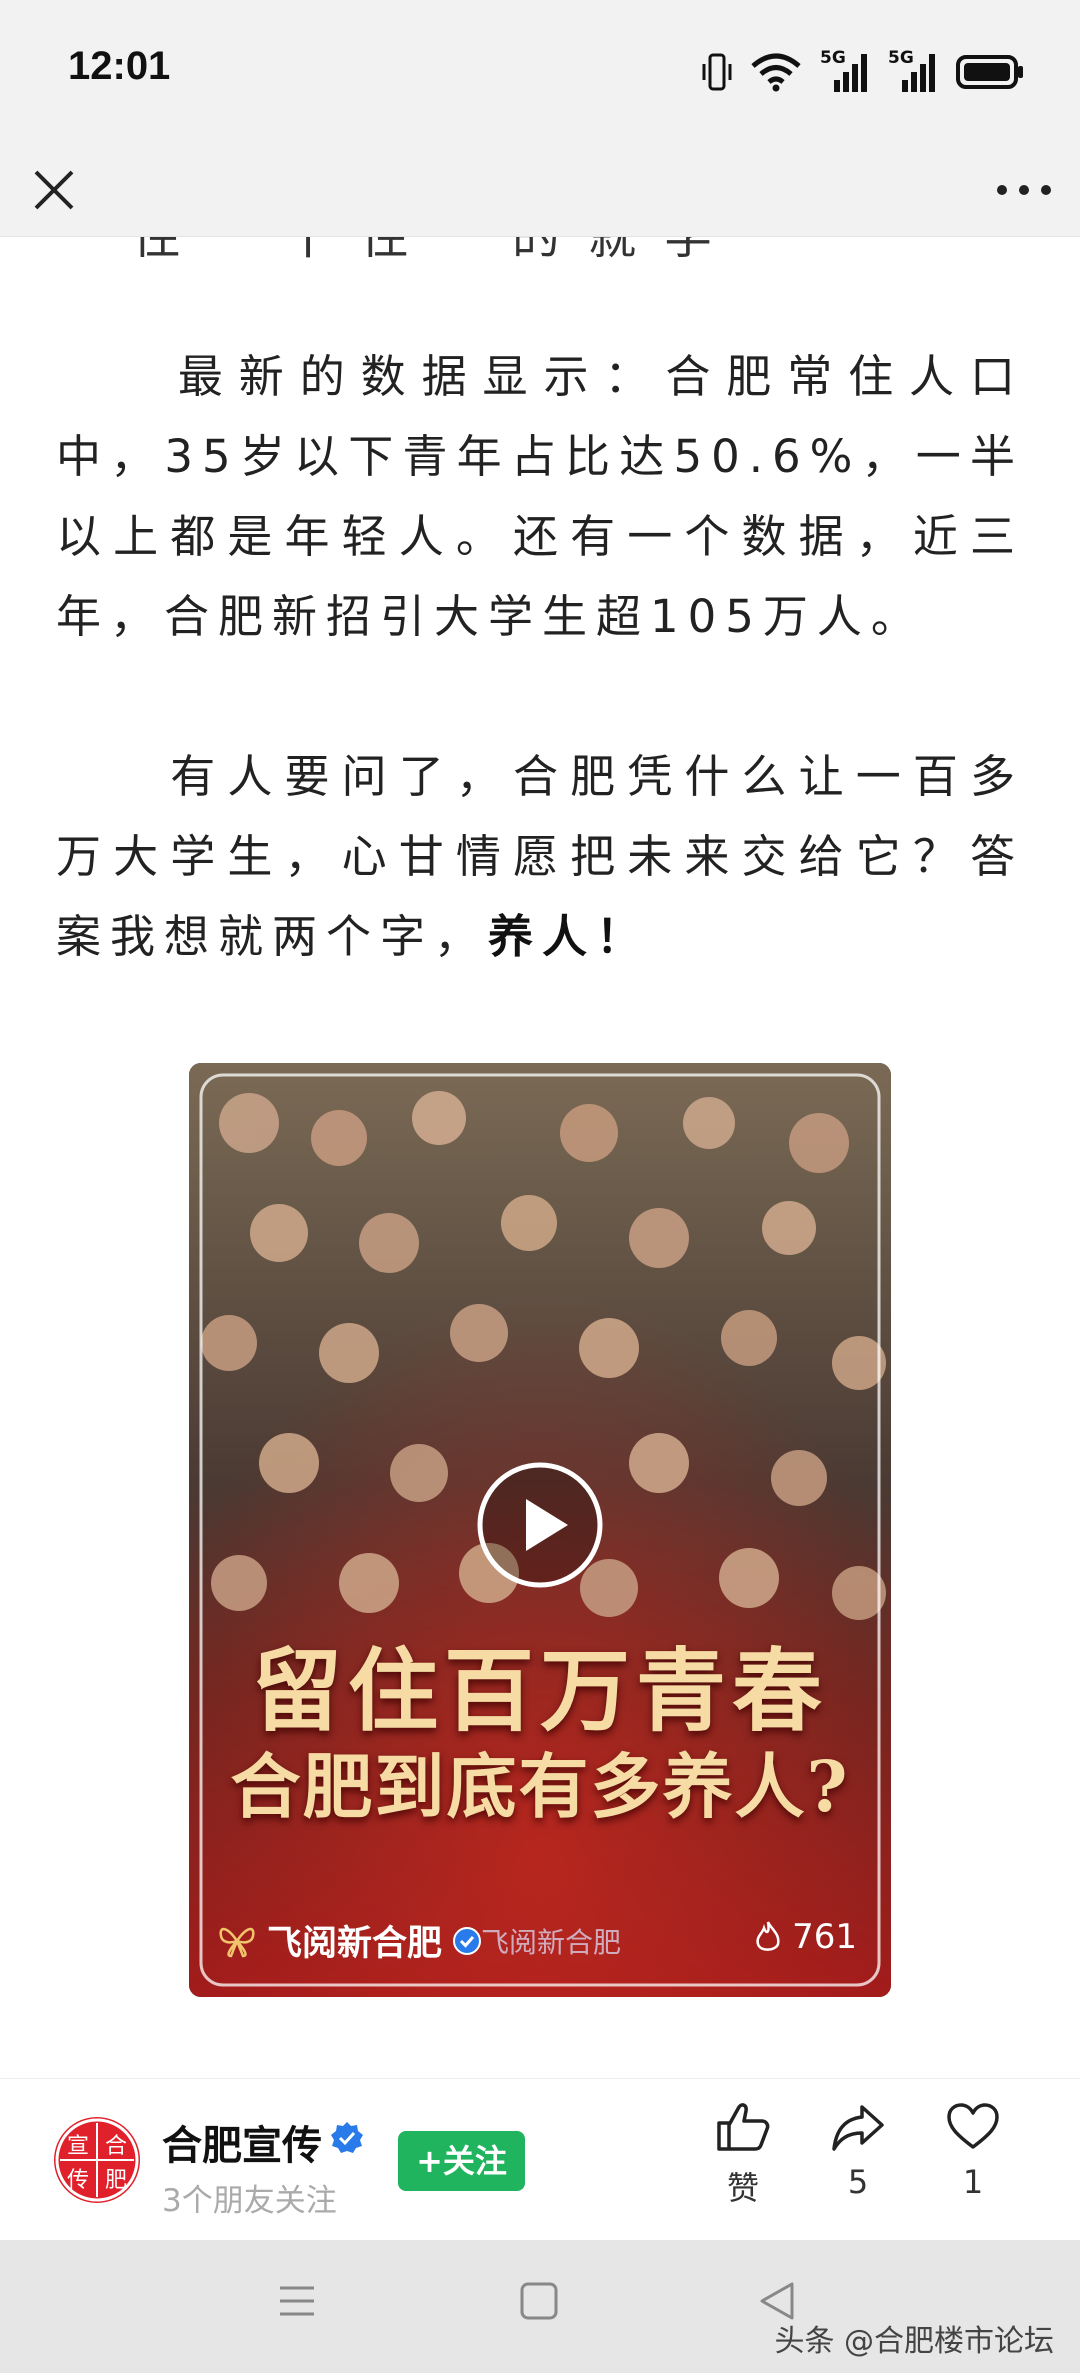 This screenshot has width=1080, height=2373. Describe the element at coordinates (540, 70) in the screenshot. I see `status-bar: 12:01 5G 5G` at that location.